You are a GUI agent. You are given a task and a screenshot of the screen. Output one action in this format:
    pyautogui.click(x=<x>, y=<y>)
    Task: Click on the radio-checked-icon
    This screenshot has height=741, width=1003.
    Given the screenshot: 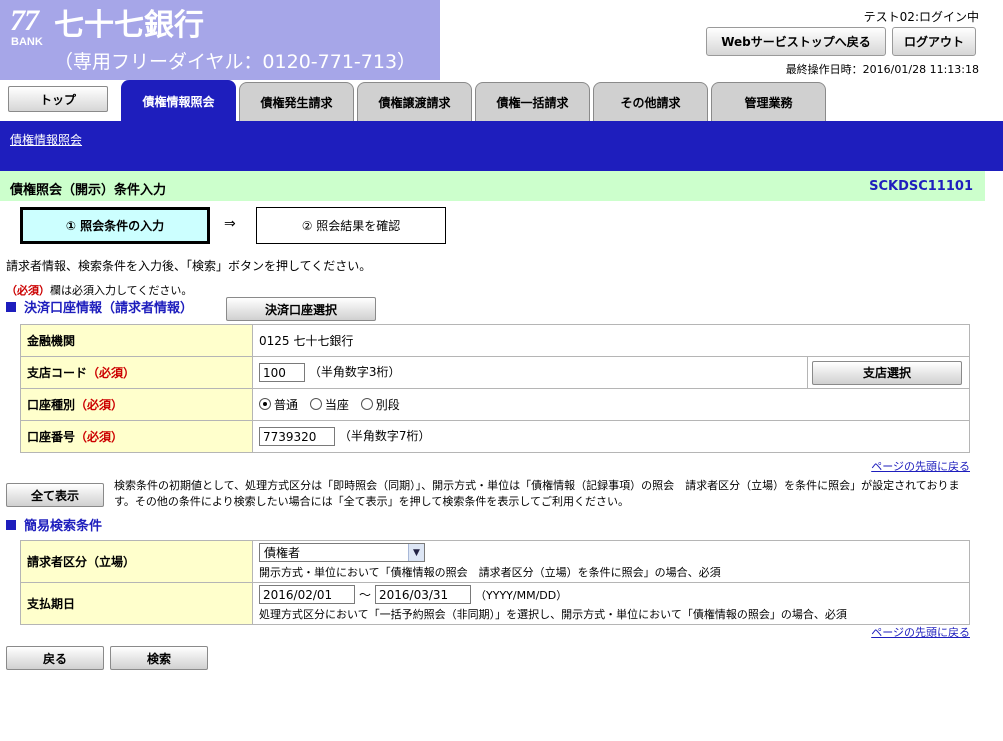 What is the action you would take?
    pyautogui.click(x=265, y=404)
    